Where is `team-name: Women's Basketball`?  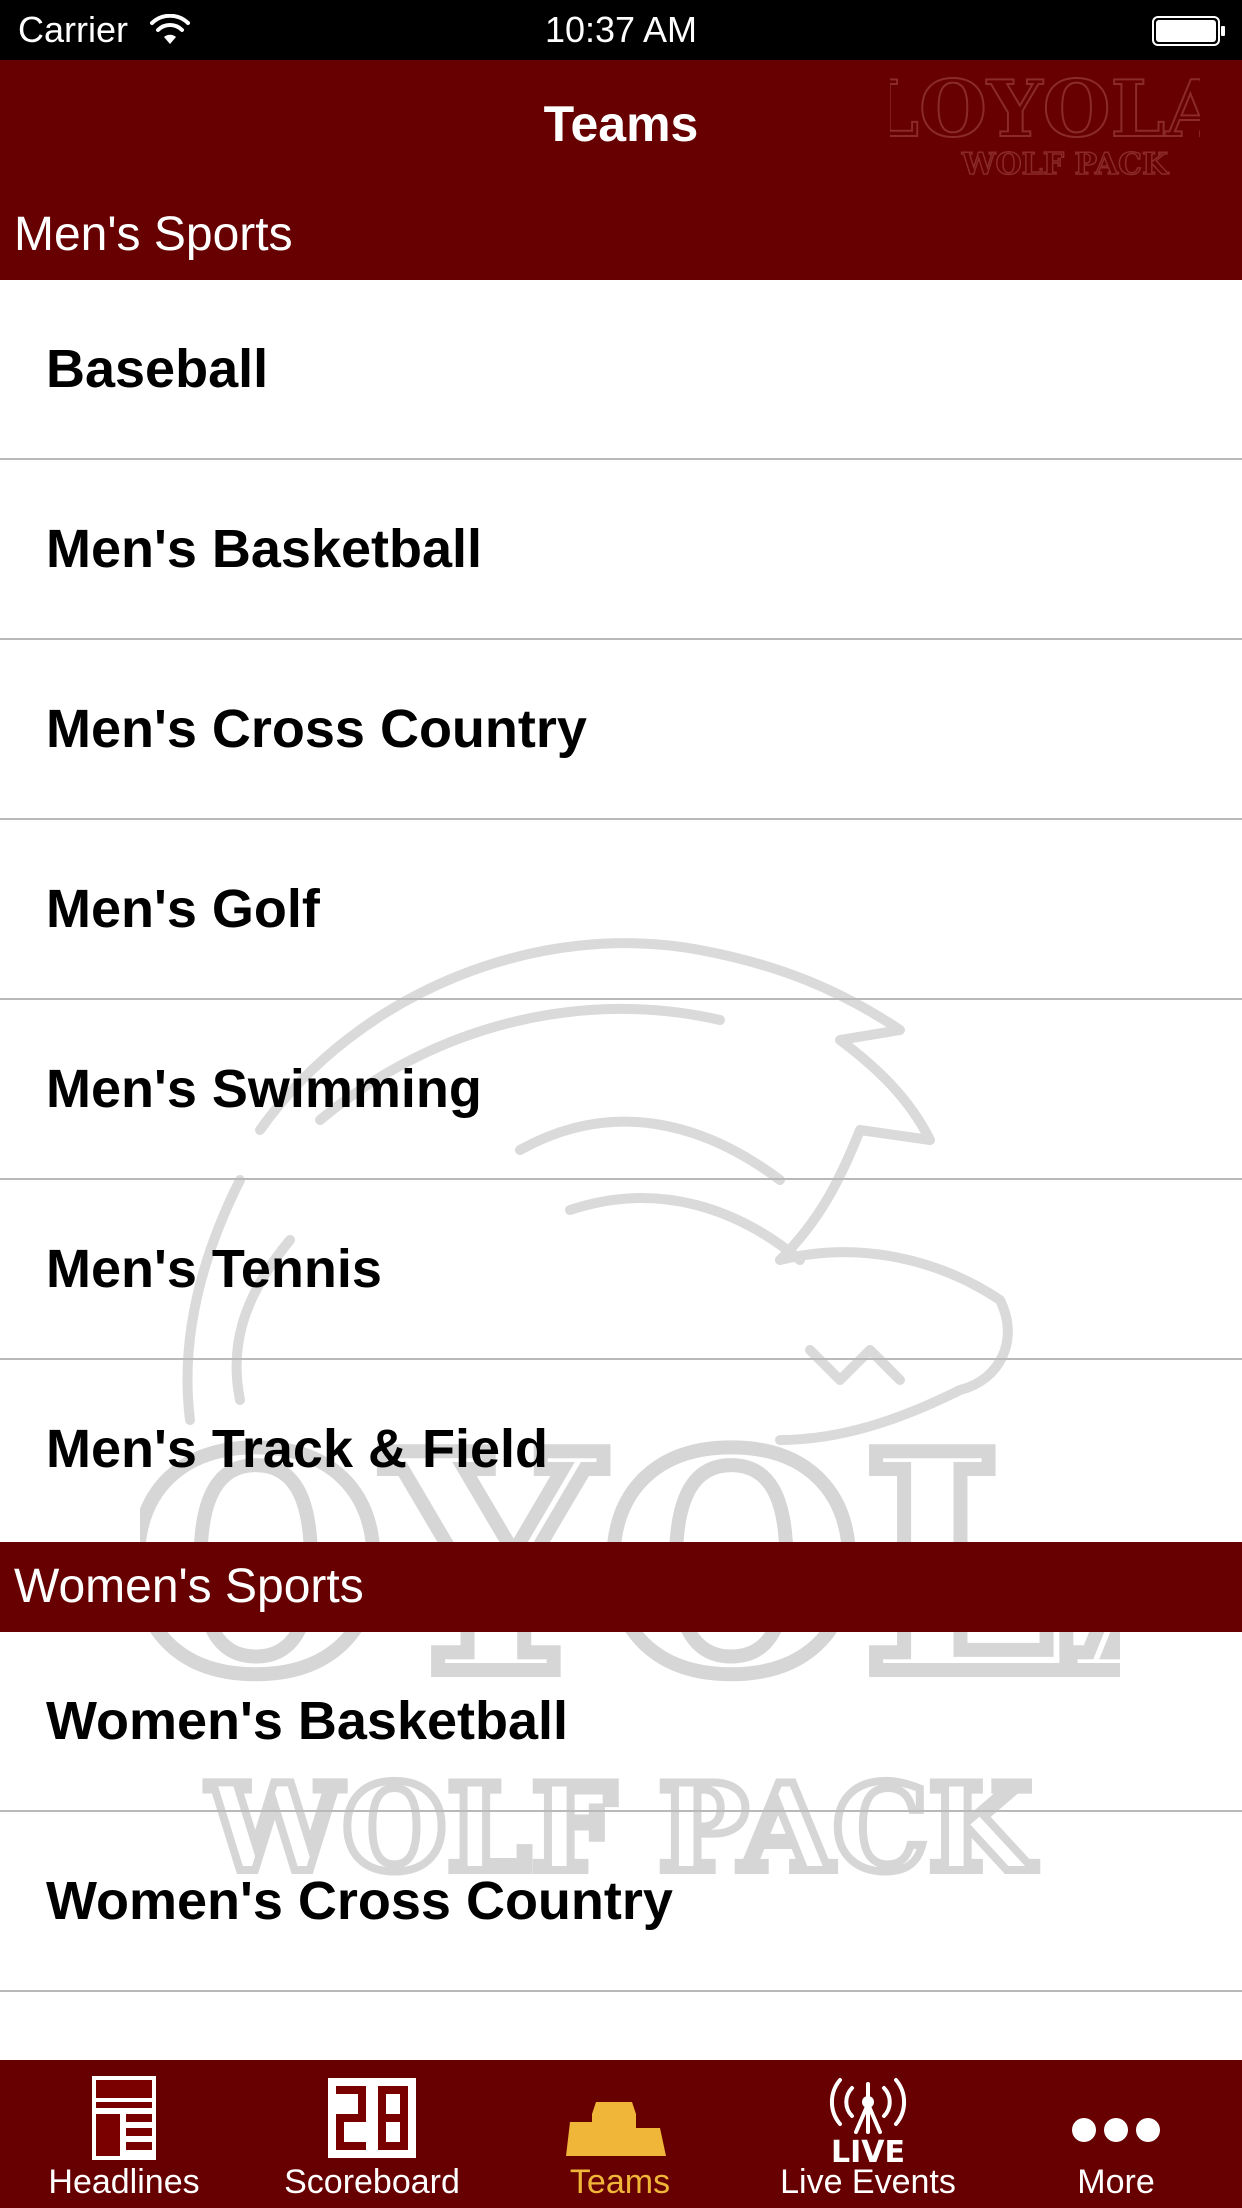 team-name: Women's Basketball is located at coordinates (307, 1721).